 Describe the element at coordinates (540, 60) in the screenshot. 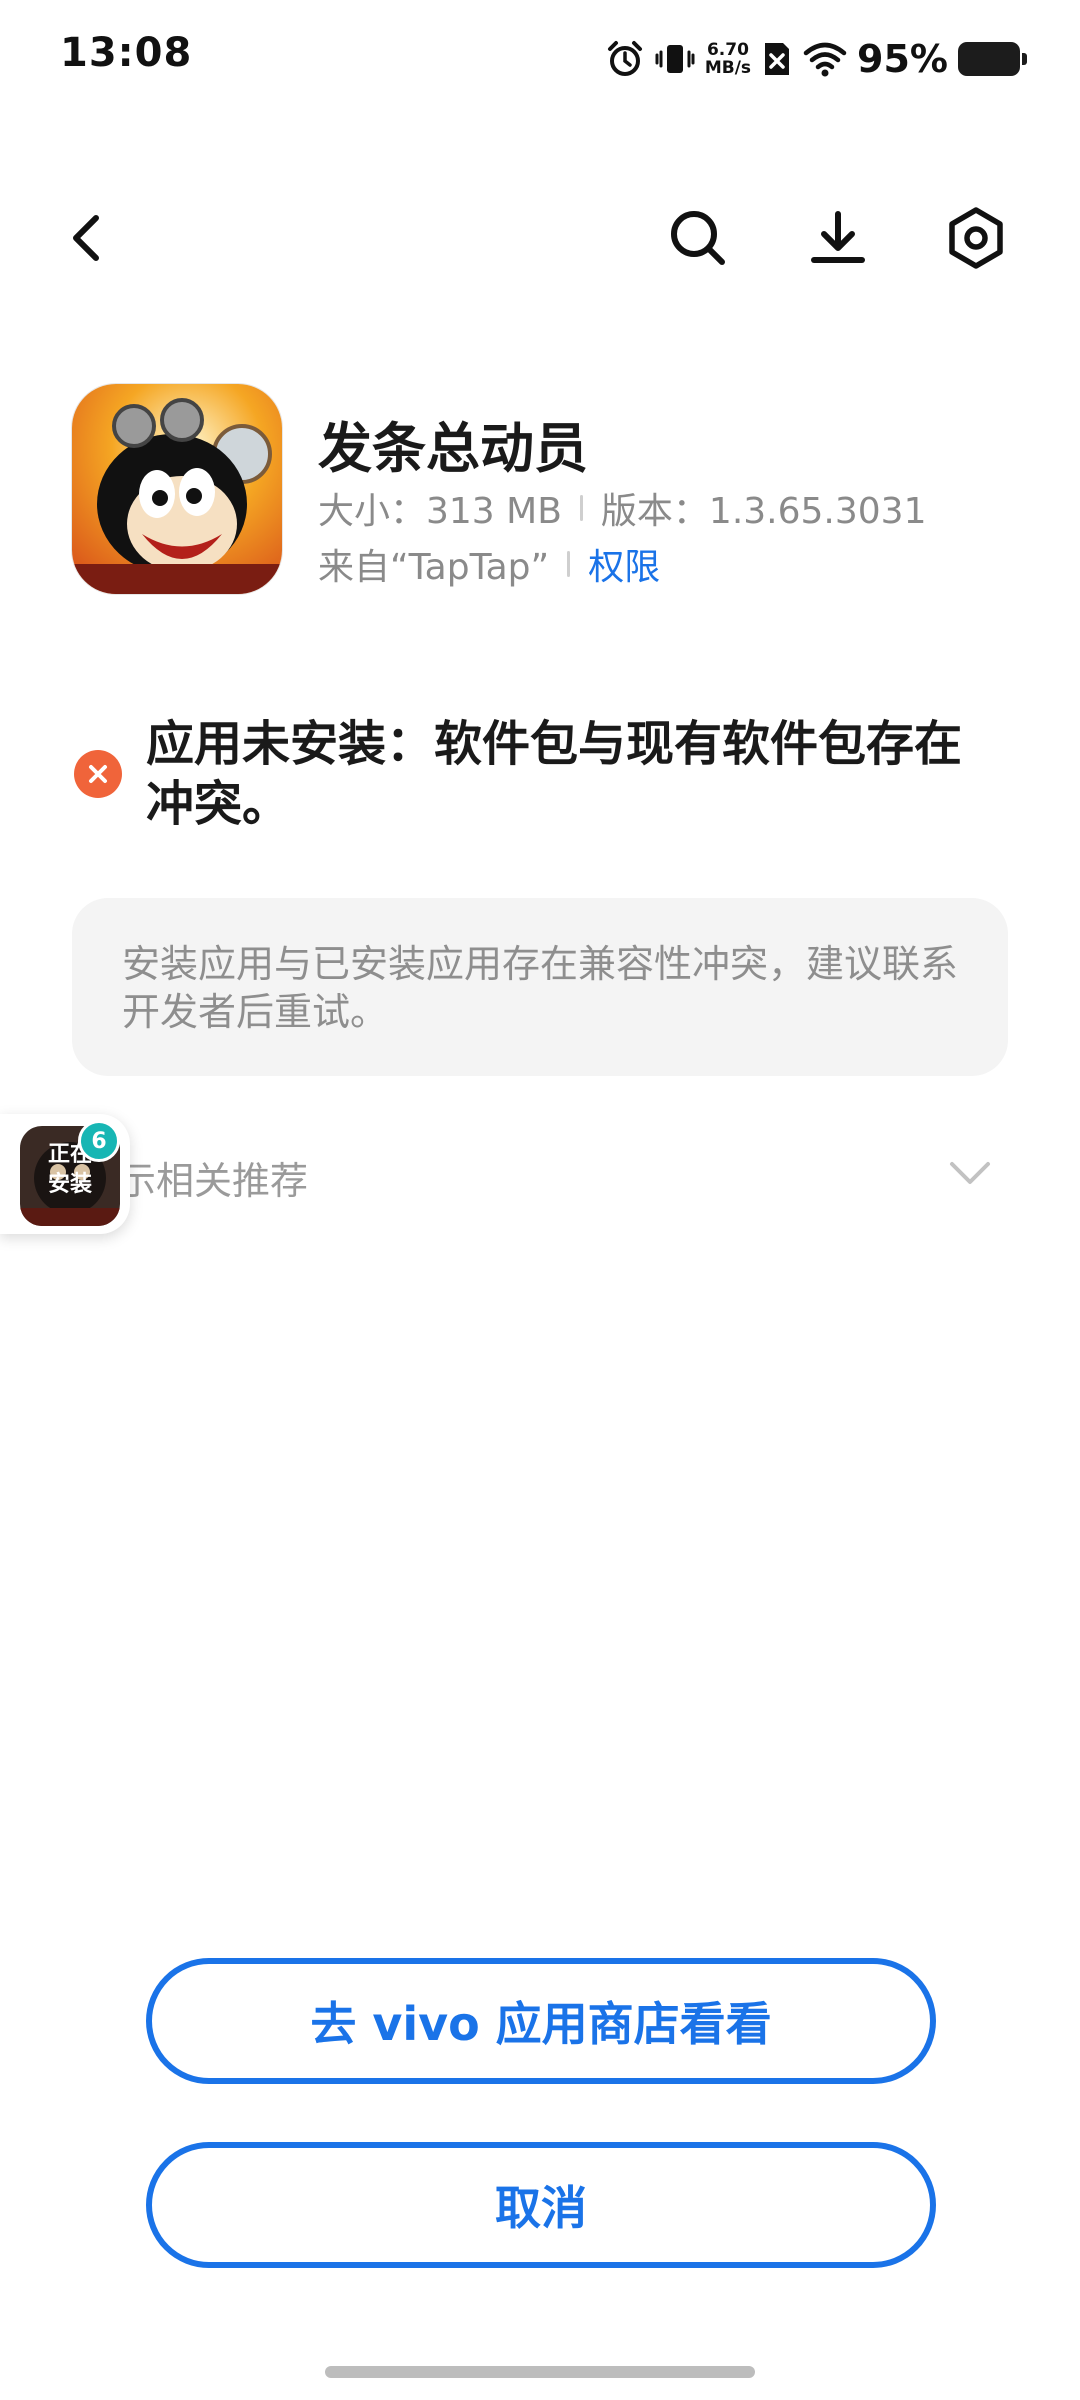

I see `status-bar: 13:08 6.70 MB/s 95%` at that location.